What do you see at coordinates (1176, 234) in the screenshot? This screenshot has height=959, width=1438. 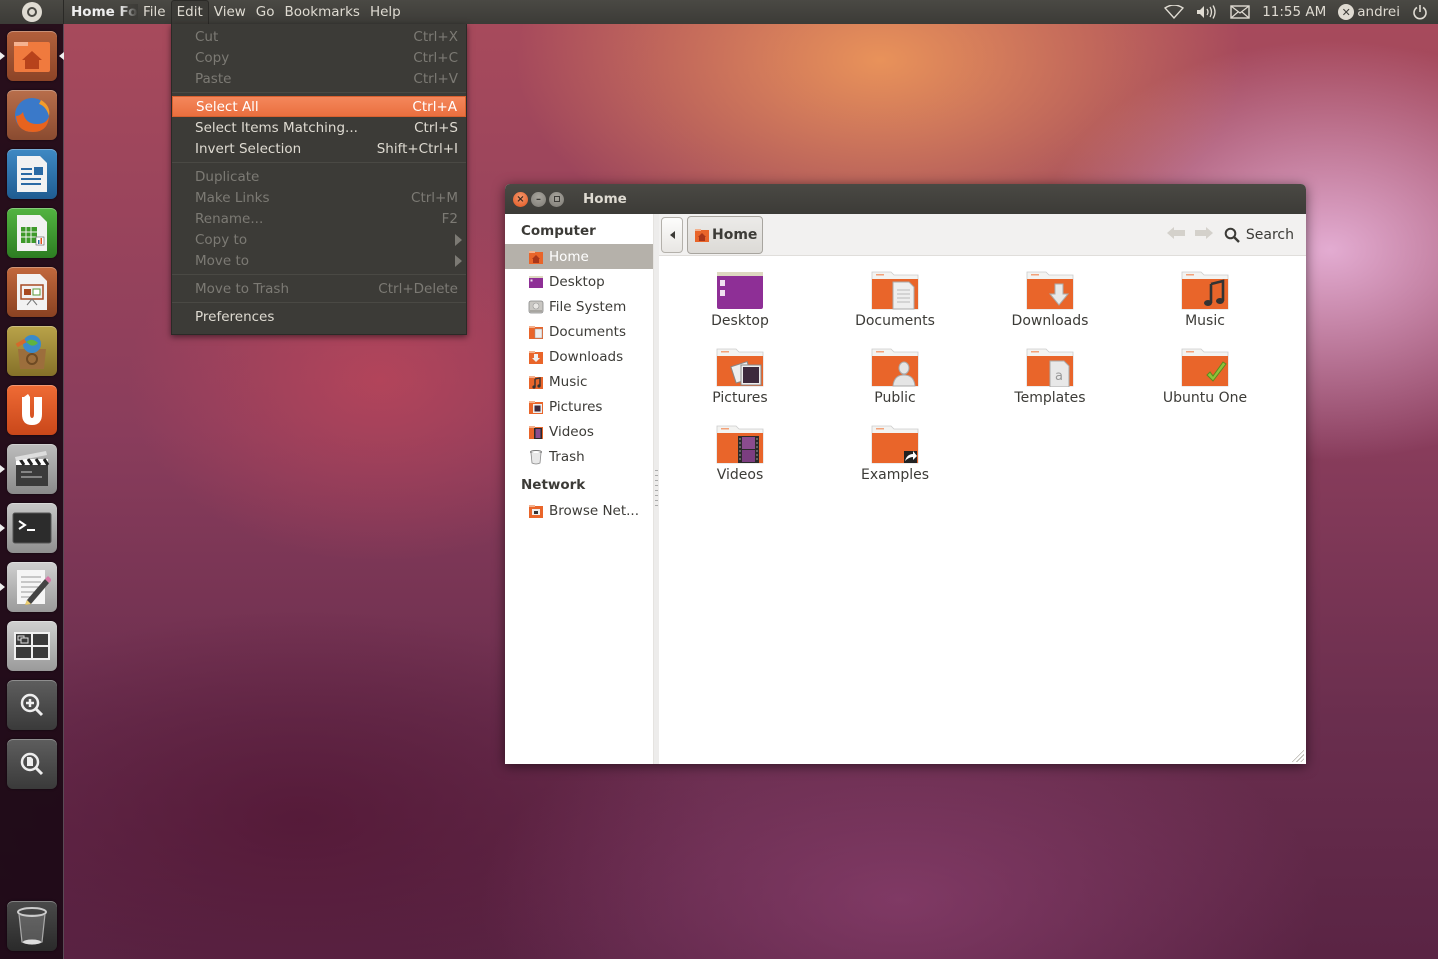 I see `back-button` at bounding box center [1176, 234].